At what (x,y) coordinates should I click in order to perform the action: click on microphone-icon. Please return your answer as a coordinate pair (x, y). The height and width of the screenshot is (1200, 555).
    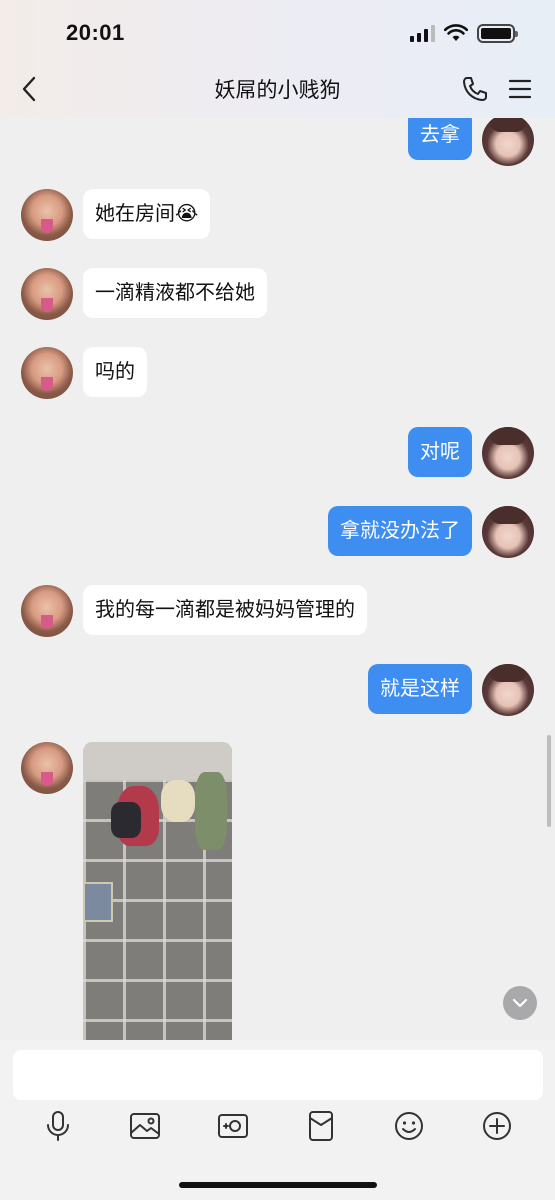
    Looking at the image, I should click on (58, 1126).